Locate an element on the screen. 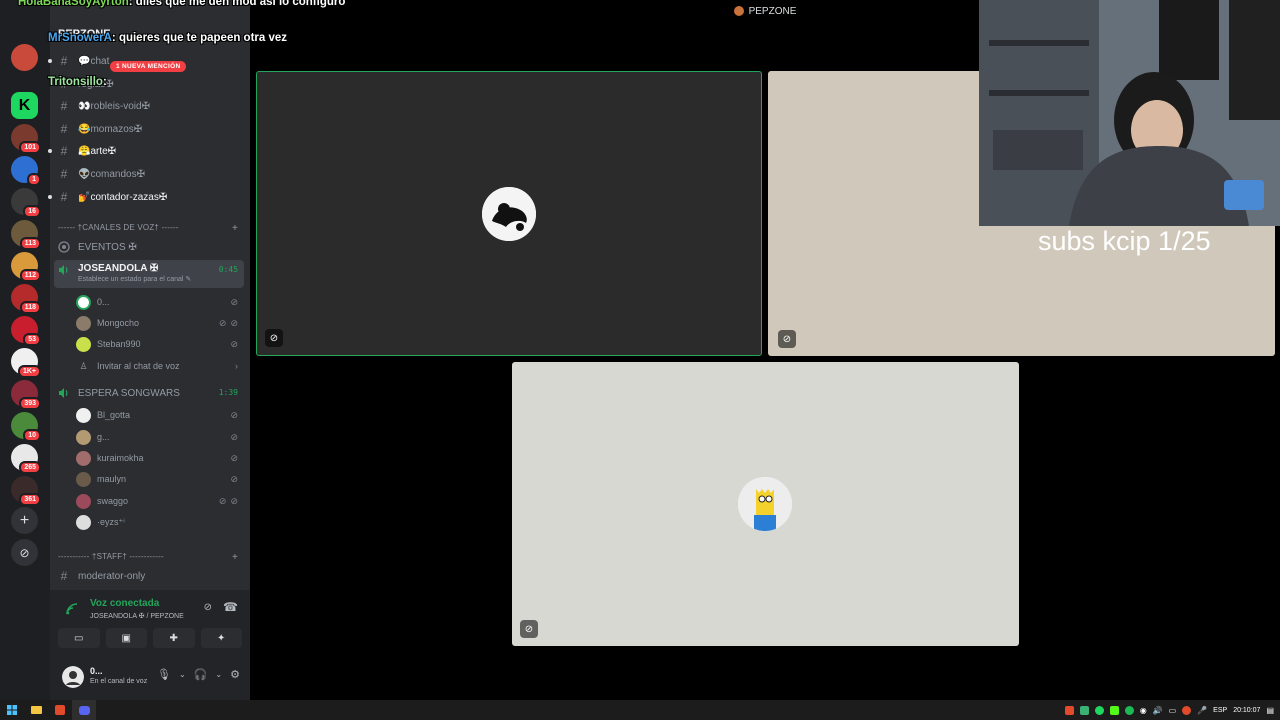  camera-off-icon: ▭ is located at coordinates (79, 638).